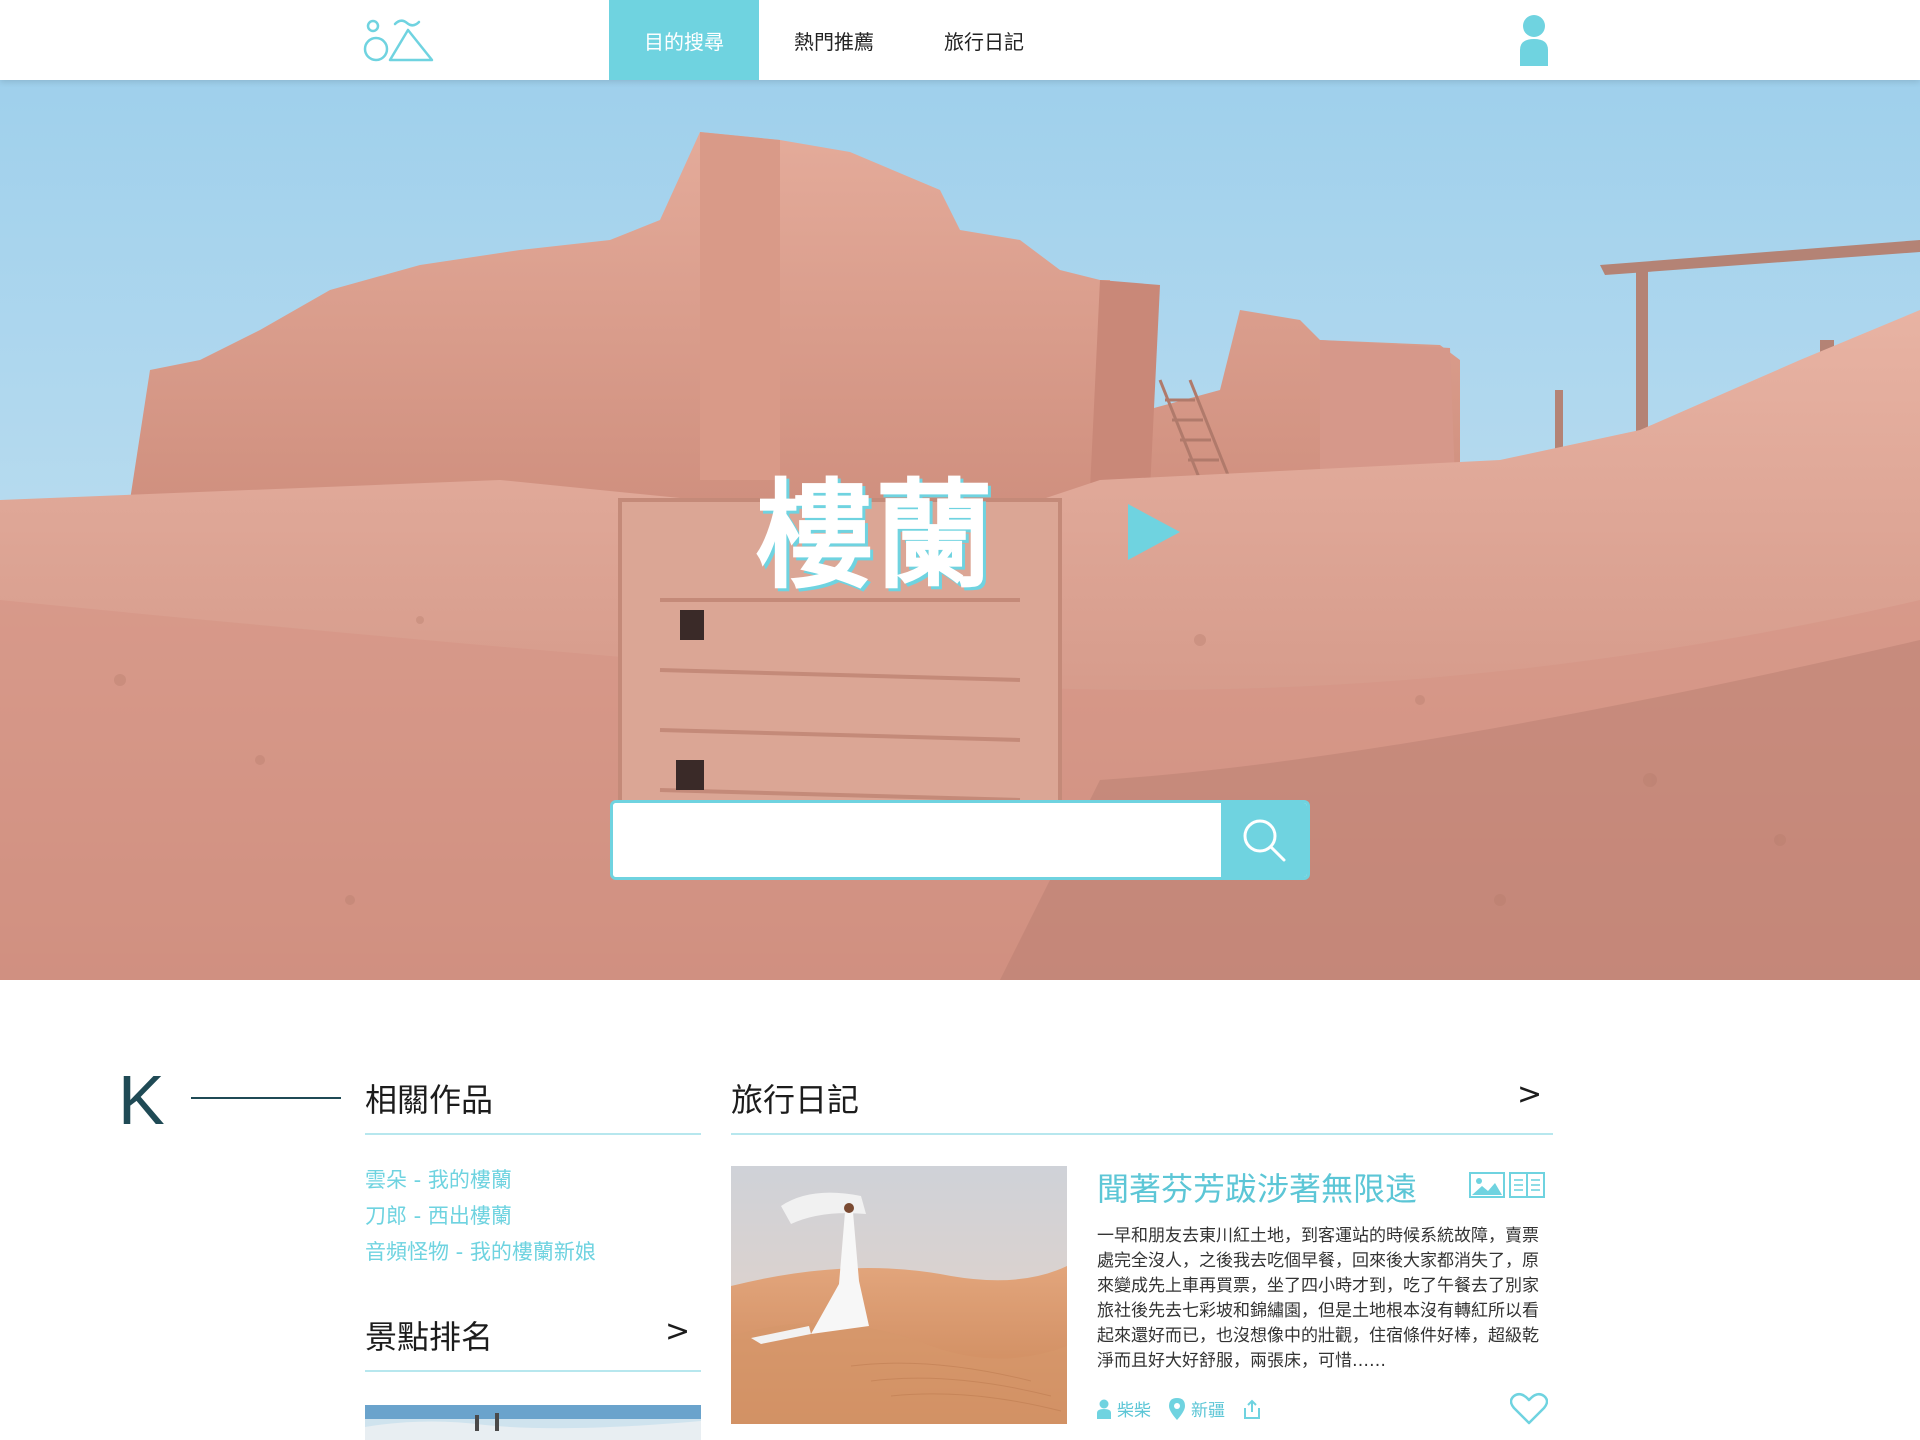 The width and height of the screenshot is (1920, 1440). I want to click on post-author: 柴柴, so click(1124, 1408).